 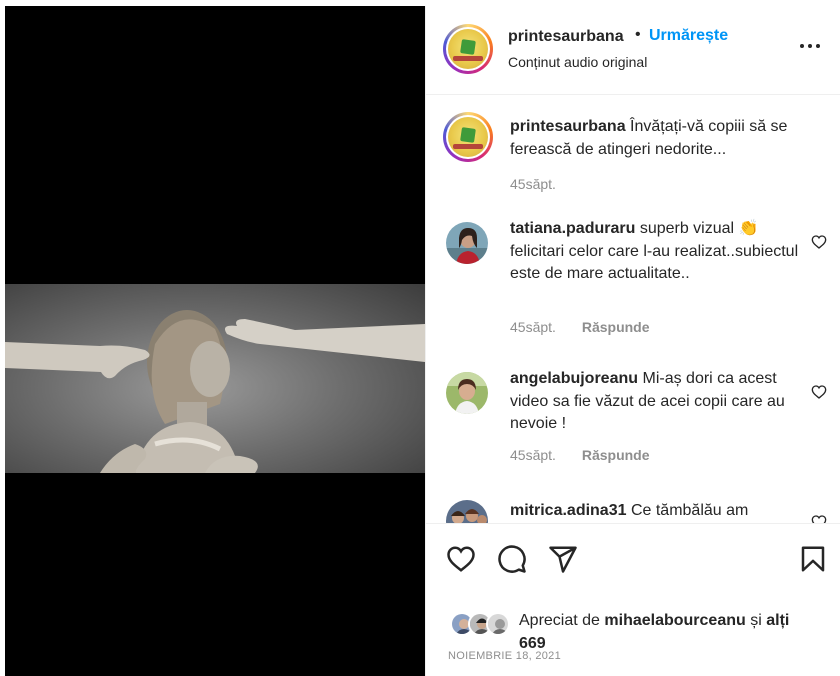 I want to click on caption-time: 45săpt., so click(x=533, y=184).